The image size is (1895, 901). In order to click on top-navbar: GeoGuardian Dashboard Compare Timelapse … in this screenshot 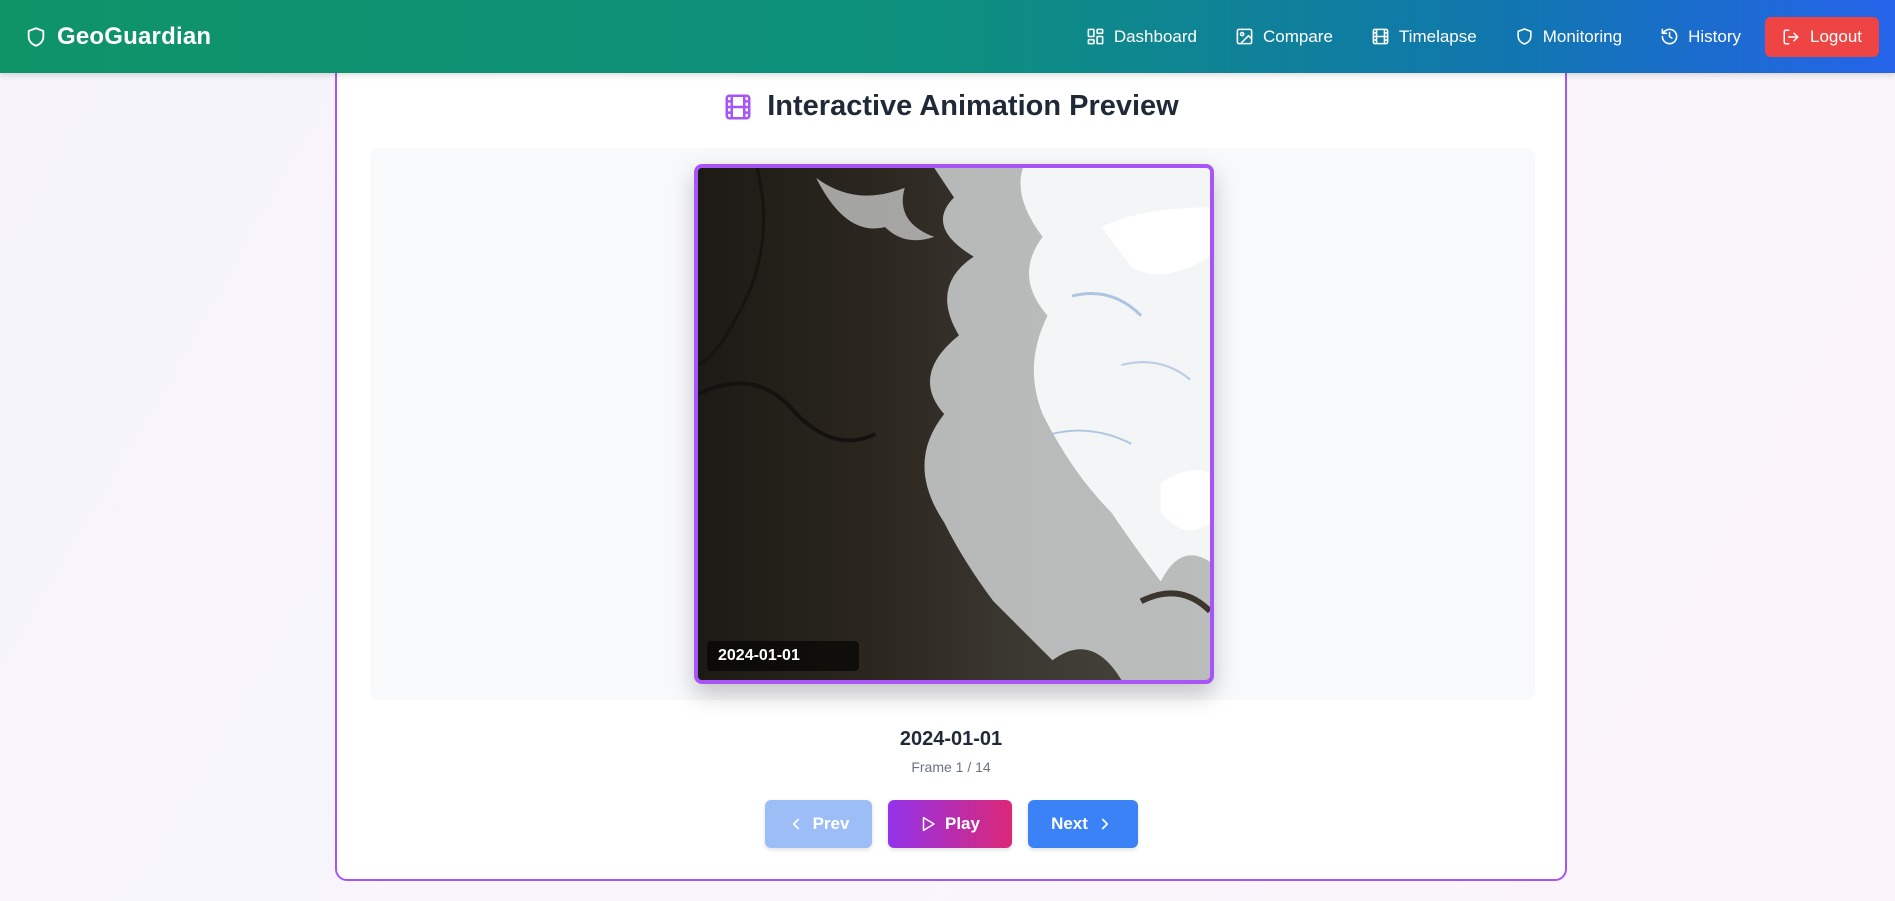, I will do `click(947, 36)`.